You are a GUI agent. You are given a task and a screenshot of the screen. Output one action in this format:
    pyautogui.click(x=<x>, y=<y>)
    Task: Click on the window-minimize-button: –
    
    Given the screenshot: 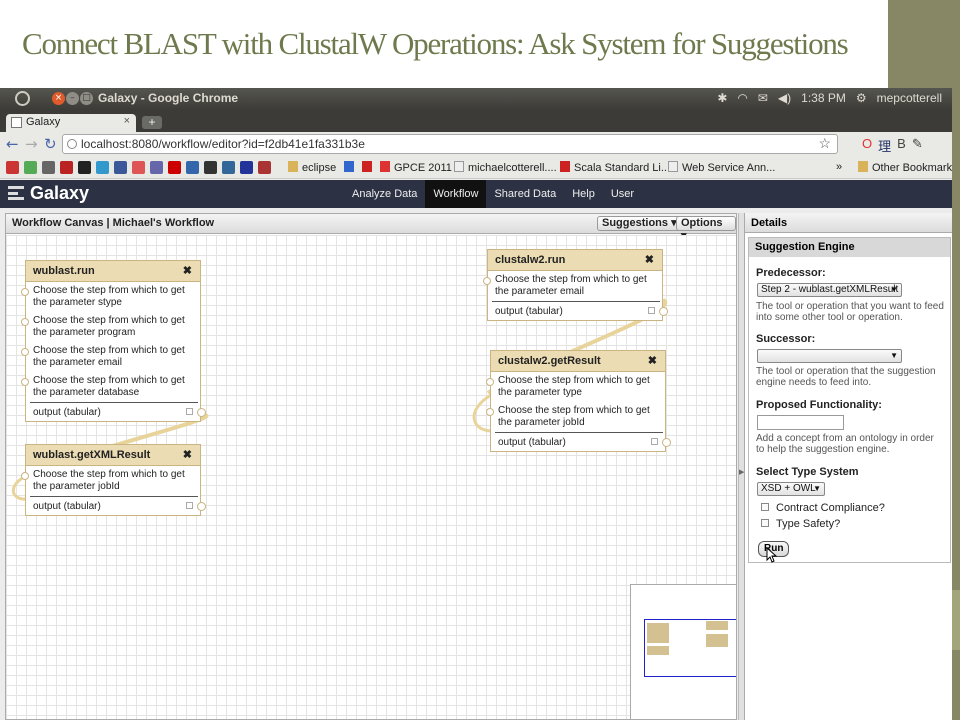 What is the action you would take?
    pyautogui.click(x=72, y=98)
    